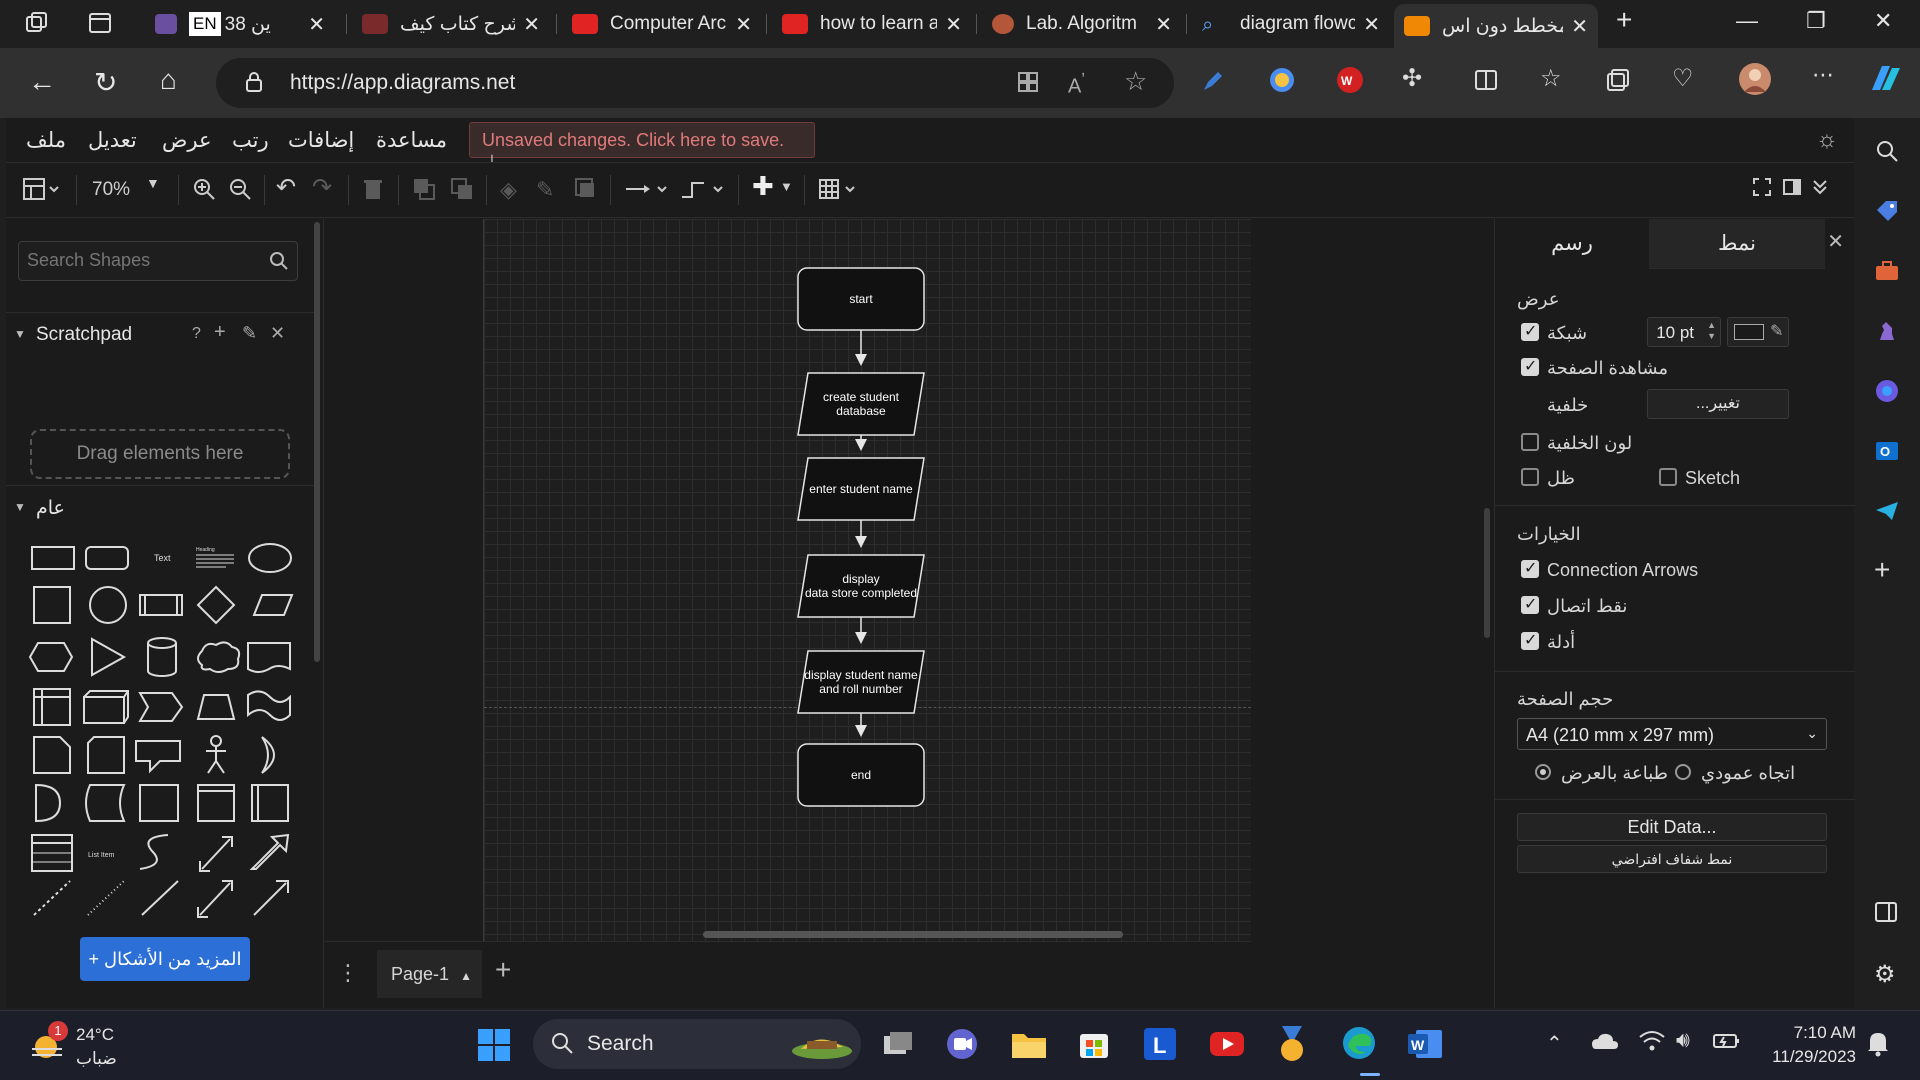  Describe the element at coordinates (51, 657) in the screenshot. I see `hexagon-shape` at that location.